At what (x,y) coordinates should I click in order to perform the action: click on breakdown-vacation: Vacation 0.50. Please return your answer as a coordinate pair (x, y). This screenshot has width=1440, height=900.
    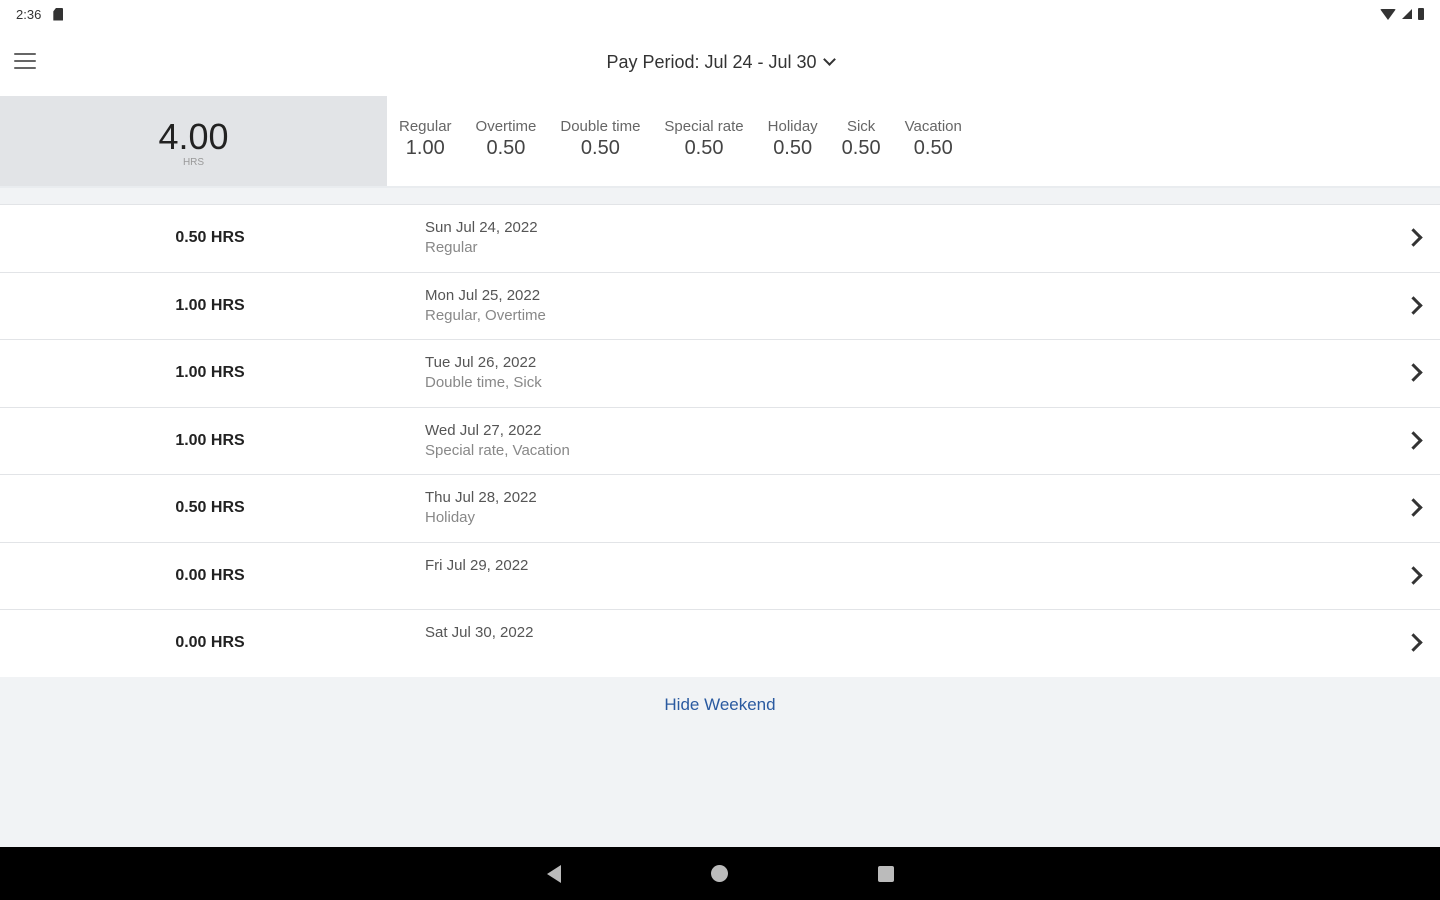
    Looking at the image, I should click on (933, 139).